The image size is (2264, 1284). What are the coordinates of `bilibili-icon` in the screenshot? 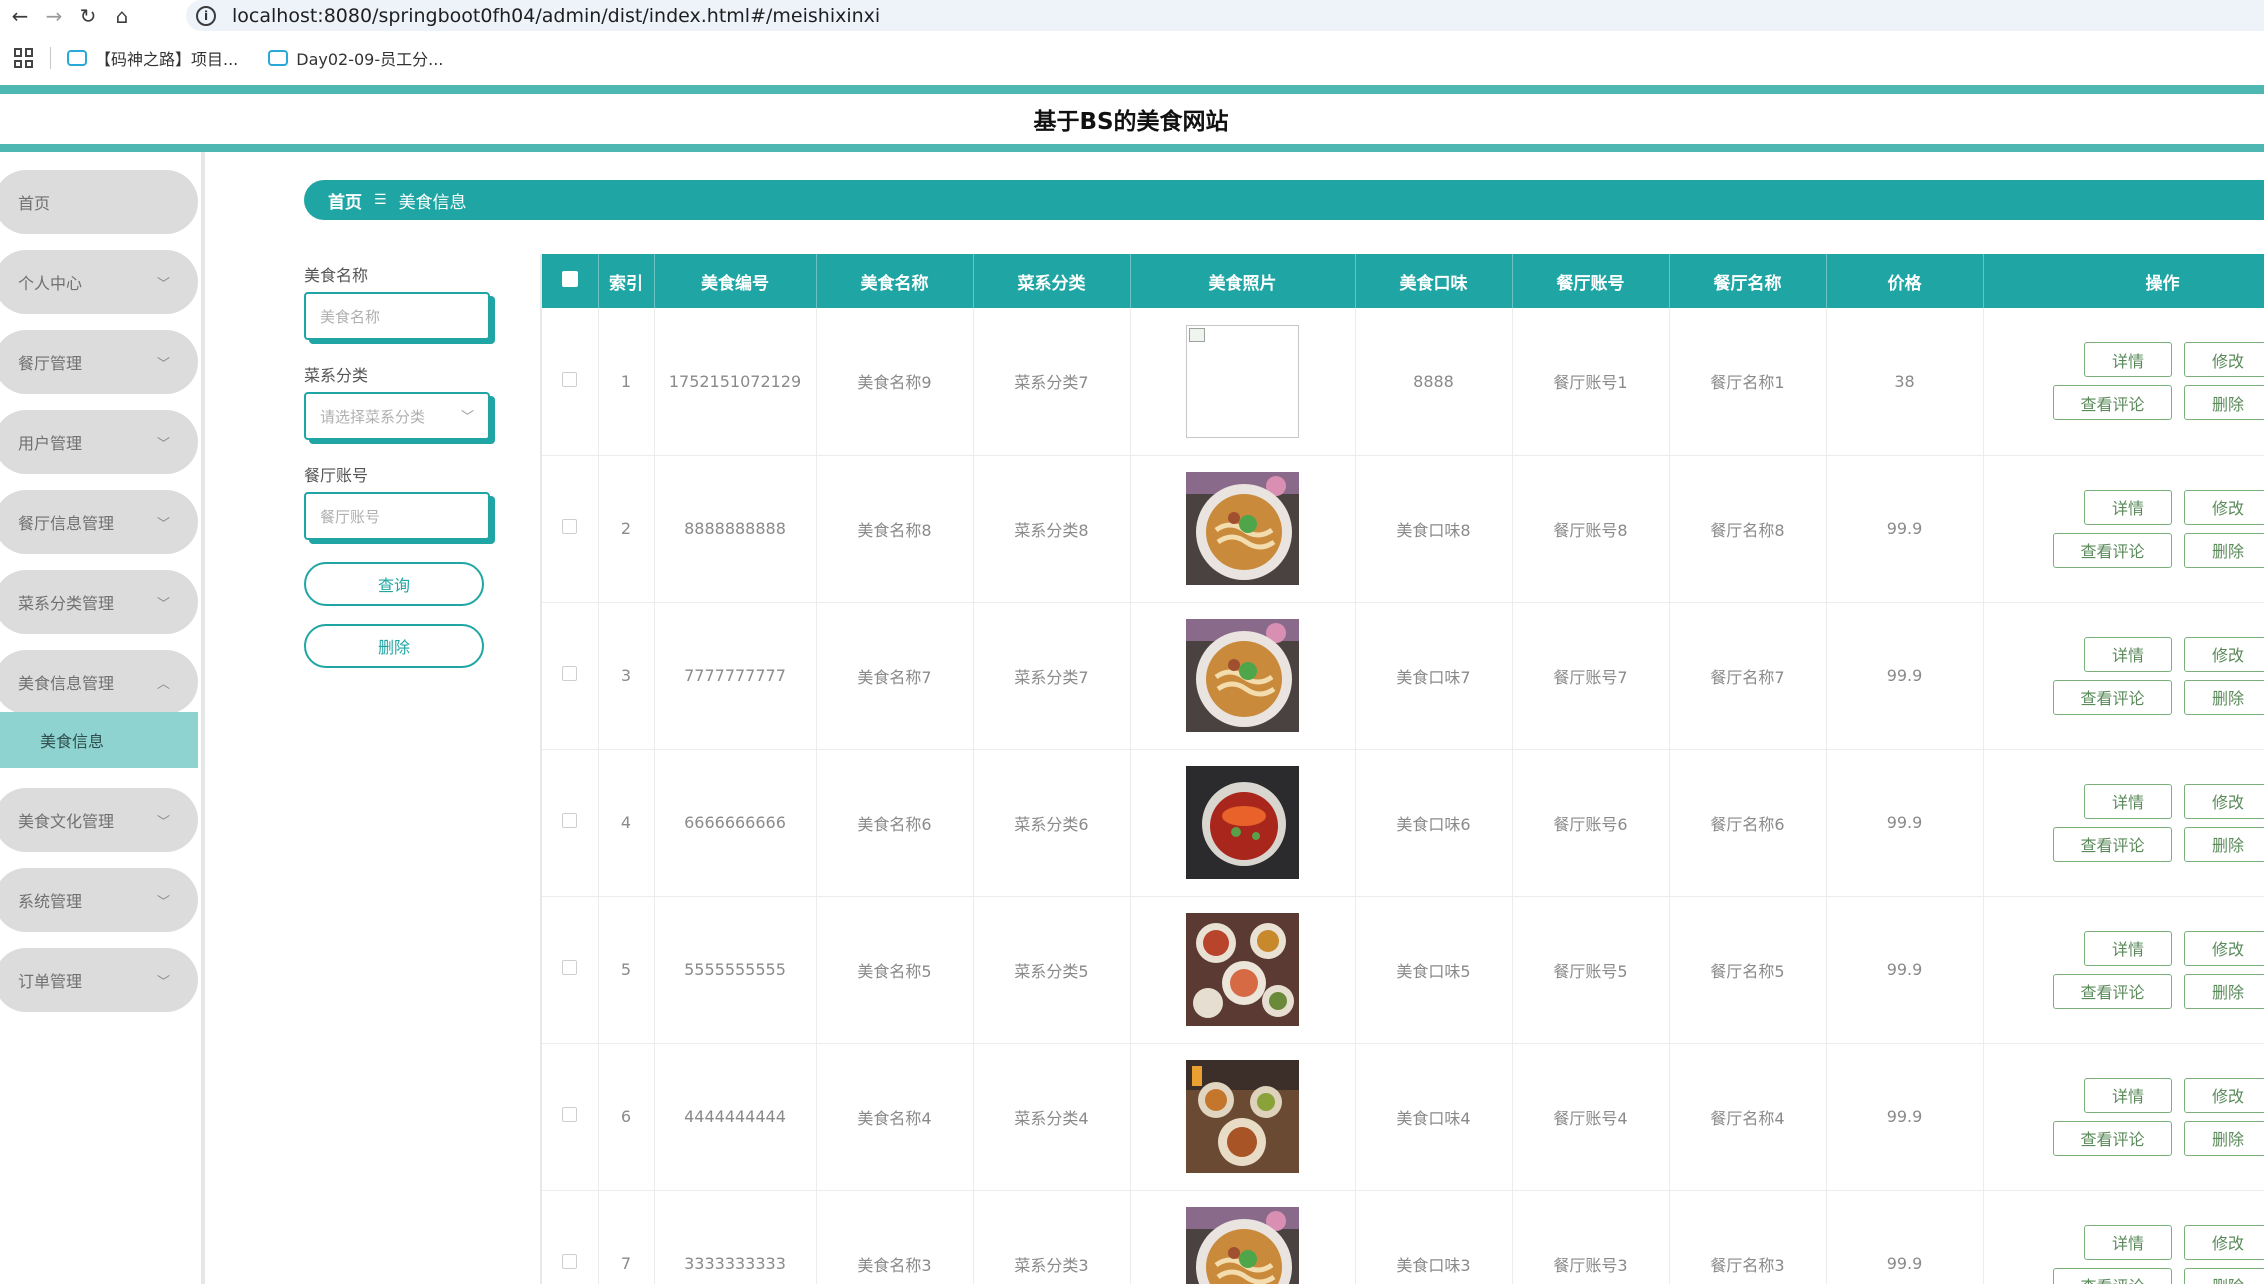 It's located at (77, 58).